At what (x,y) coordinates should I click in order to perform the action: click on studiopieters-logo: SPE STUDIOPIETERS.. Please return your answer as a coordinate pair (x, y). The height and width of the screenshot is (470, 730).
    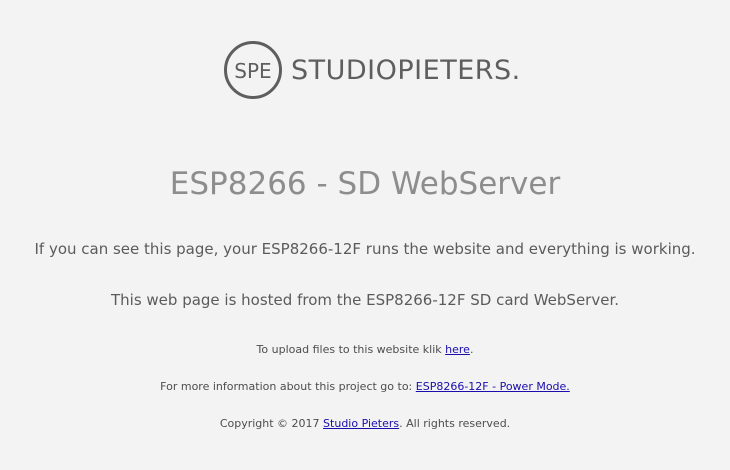
    Looking at the image, I should click on (372, 70).